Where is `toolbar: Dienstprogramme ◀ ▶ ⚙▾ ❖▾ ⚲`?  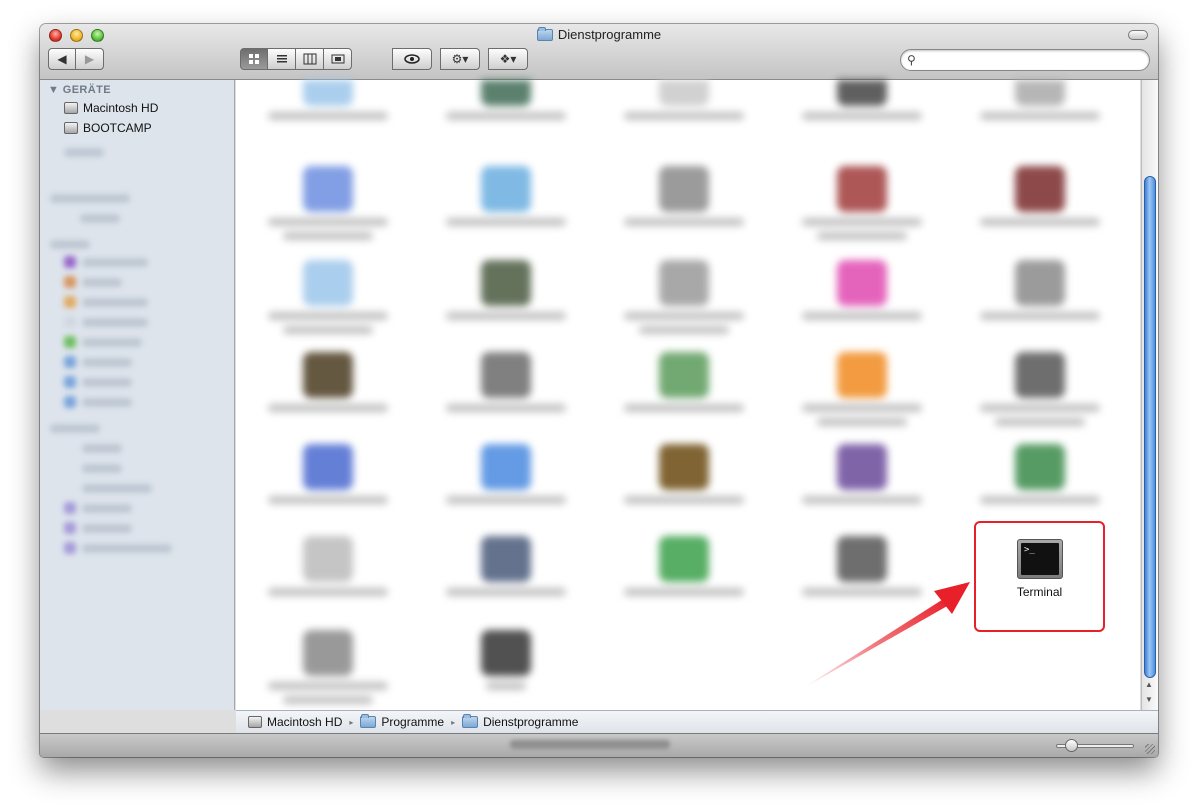
toolbar: Dienstprogramme ◀ ▶ ⚙▾ ❖▾ ⚲ is located at coordinates (599, 52).